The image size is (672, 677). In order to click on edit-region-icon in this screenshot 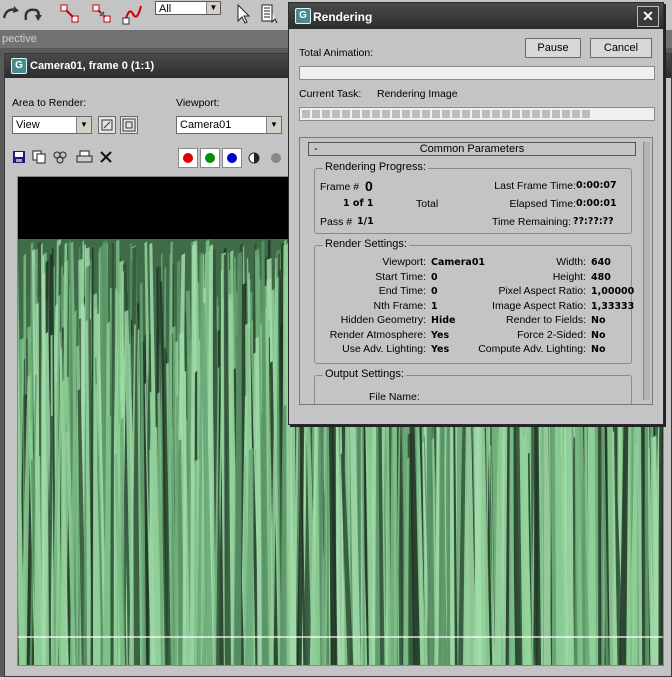, I will do `click(107, 125)`.